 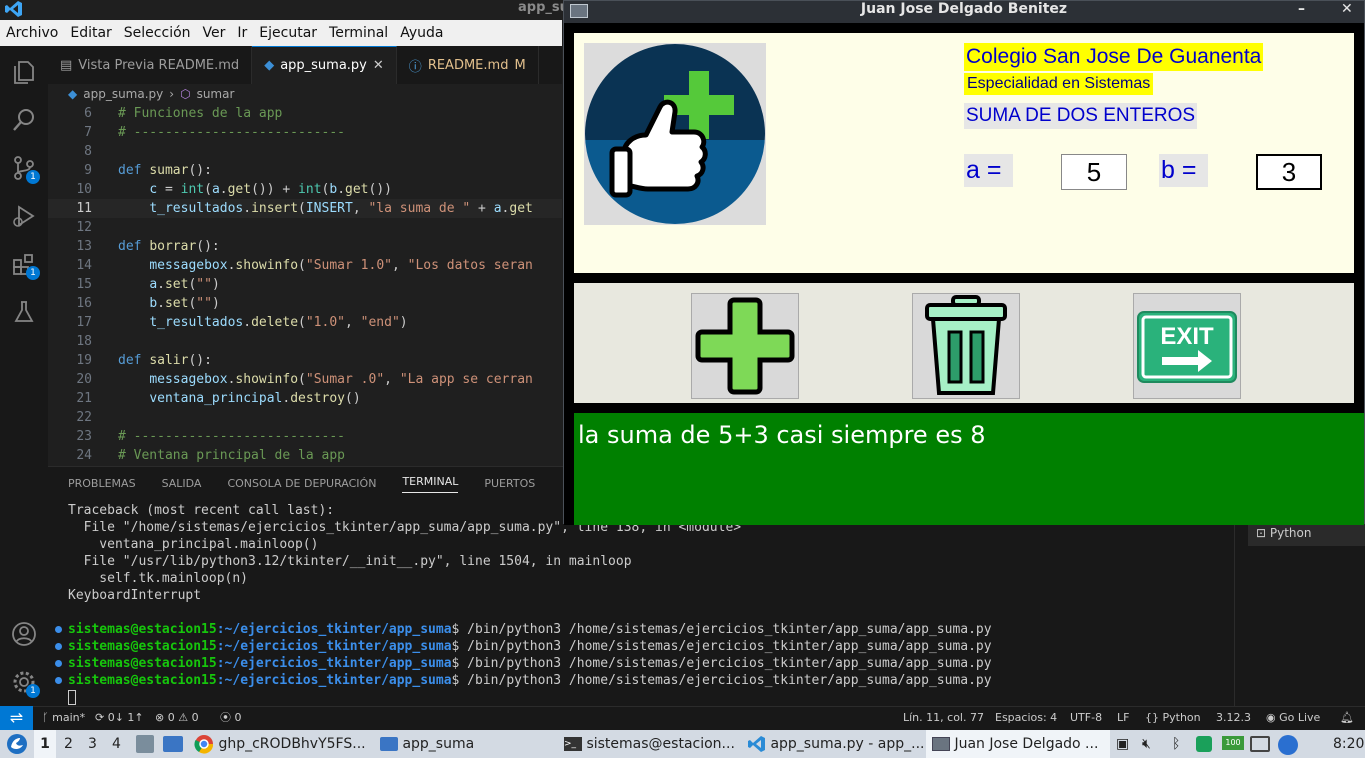 I want to click on files-launcher-icon, so click(x=145, y=744).